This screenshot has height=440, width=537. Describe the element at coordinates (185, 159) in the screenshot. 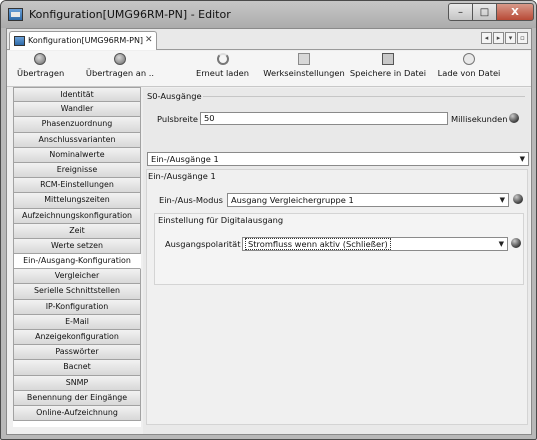

I see `io-group-select-value: Ein-/Ausgänge 1` at that location.